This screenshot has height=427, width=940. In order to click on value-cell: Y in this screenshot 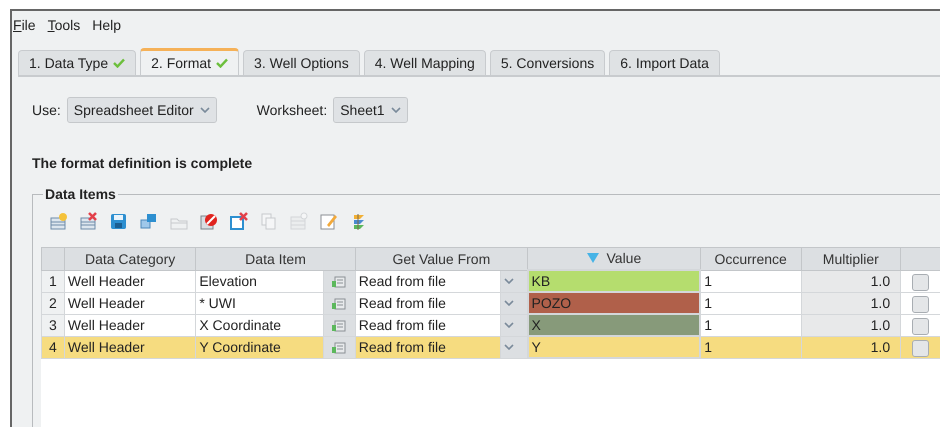, I will do `click(614, 347)`.